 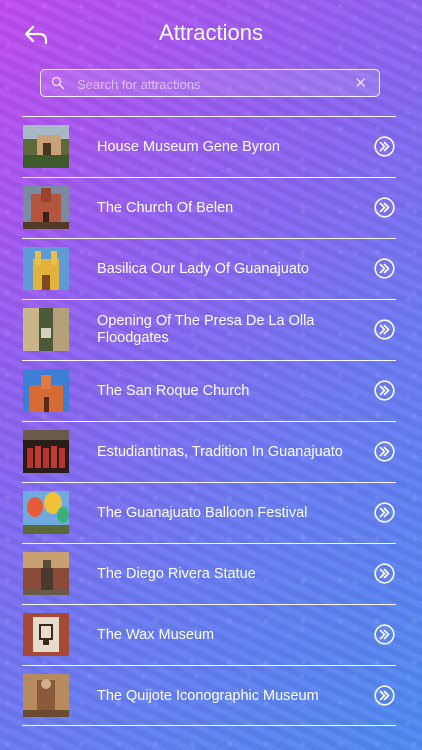 What do you see at coordinates (203, 268) in the screenshot?
I see `list-item-label: Basilica Our Lady Of Guanajuato` at bounding box center [203, 268].